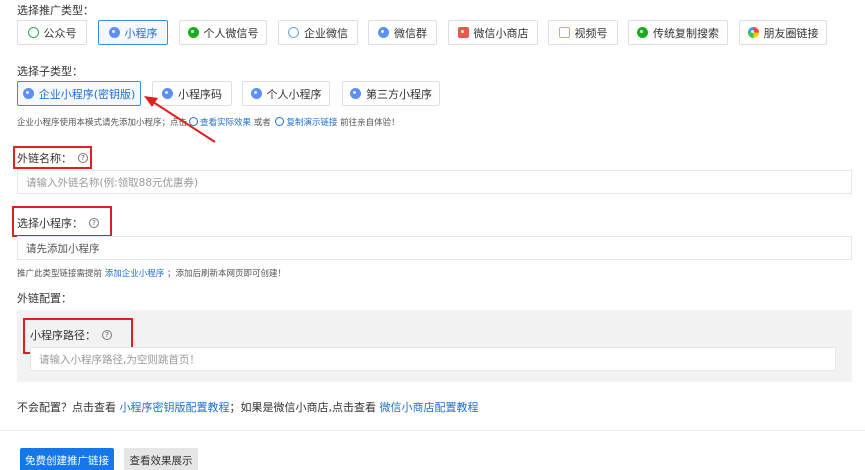  What do you see at coordinates (434, 248) in the screenshot?
I see `mini-program-select: 请先添加小程序` at bounding box center [434, 248].